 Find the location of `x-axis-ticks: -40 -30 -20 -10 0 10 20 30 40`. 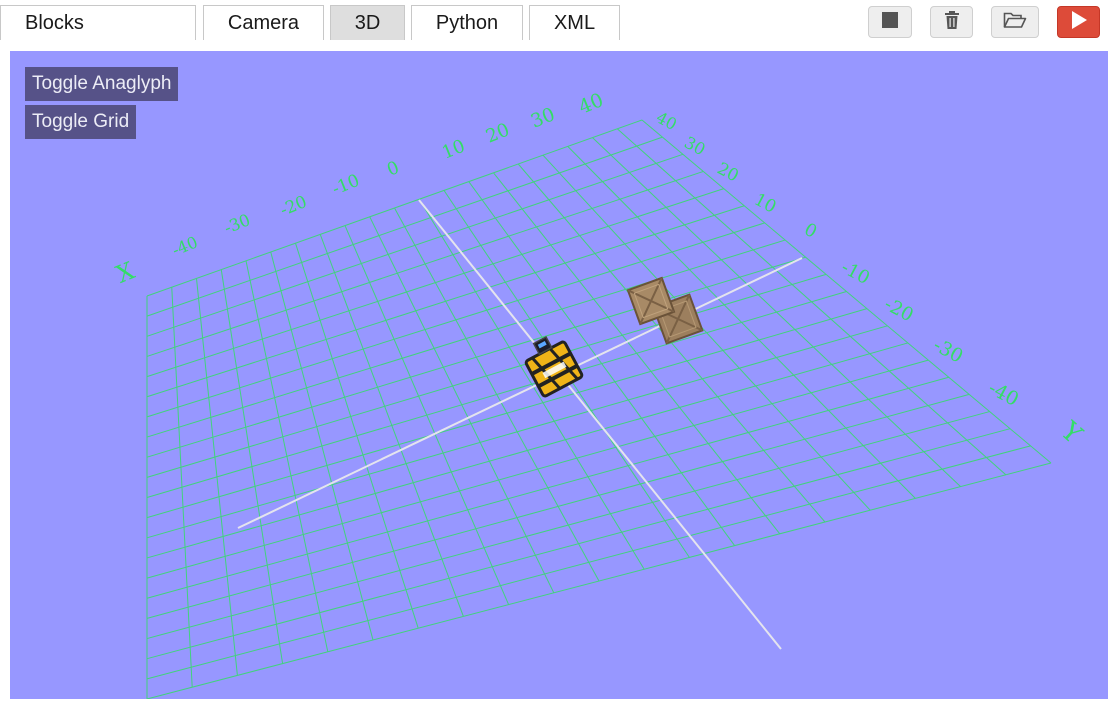

x-axis-ticks: -40 -30 -20 -10 0 10 20 30 40 is located at coordinates (387, 174).